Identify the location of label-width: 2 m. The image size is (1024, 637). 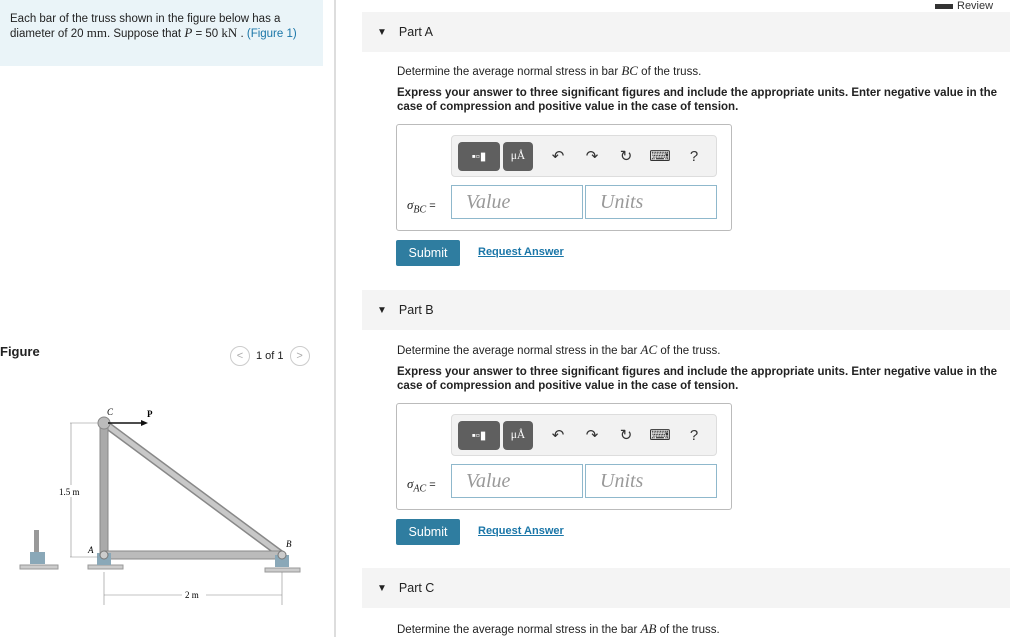
(192, 595).